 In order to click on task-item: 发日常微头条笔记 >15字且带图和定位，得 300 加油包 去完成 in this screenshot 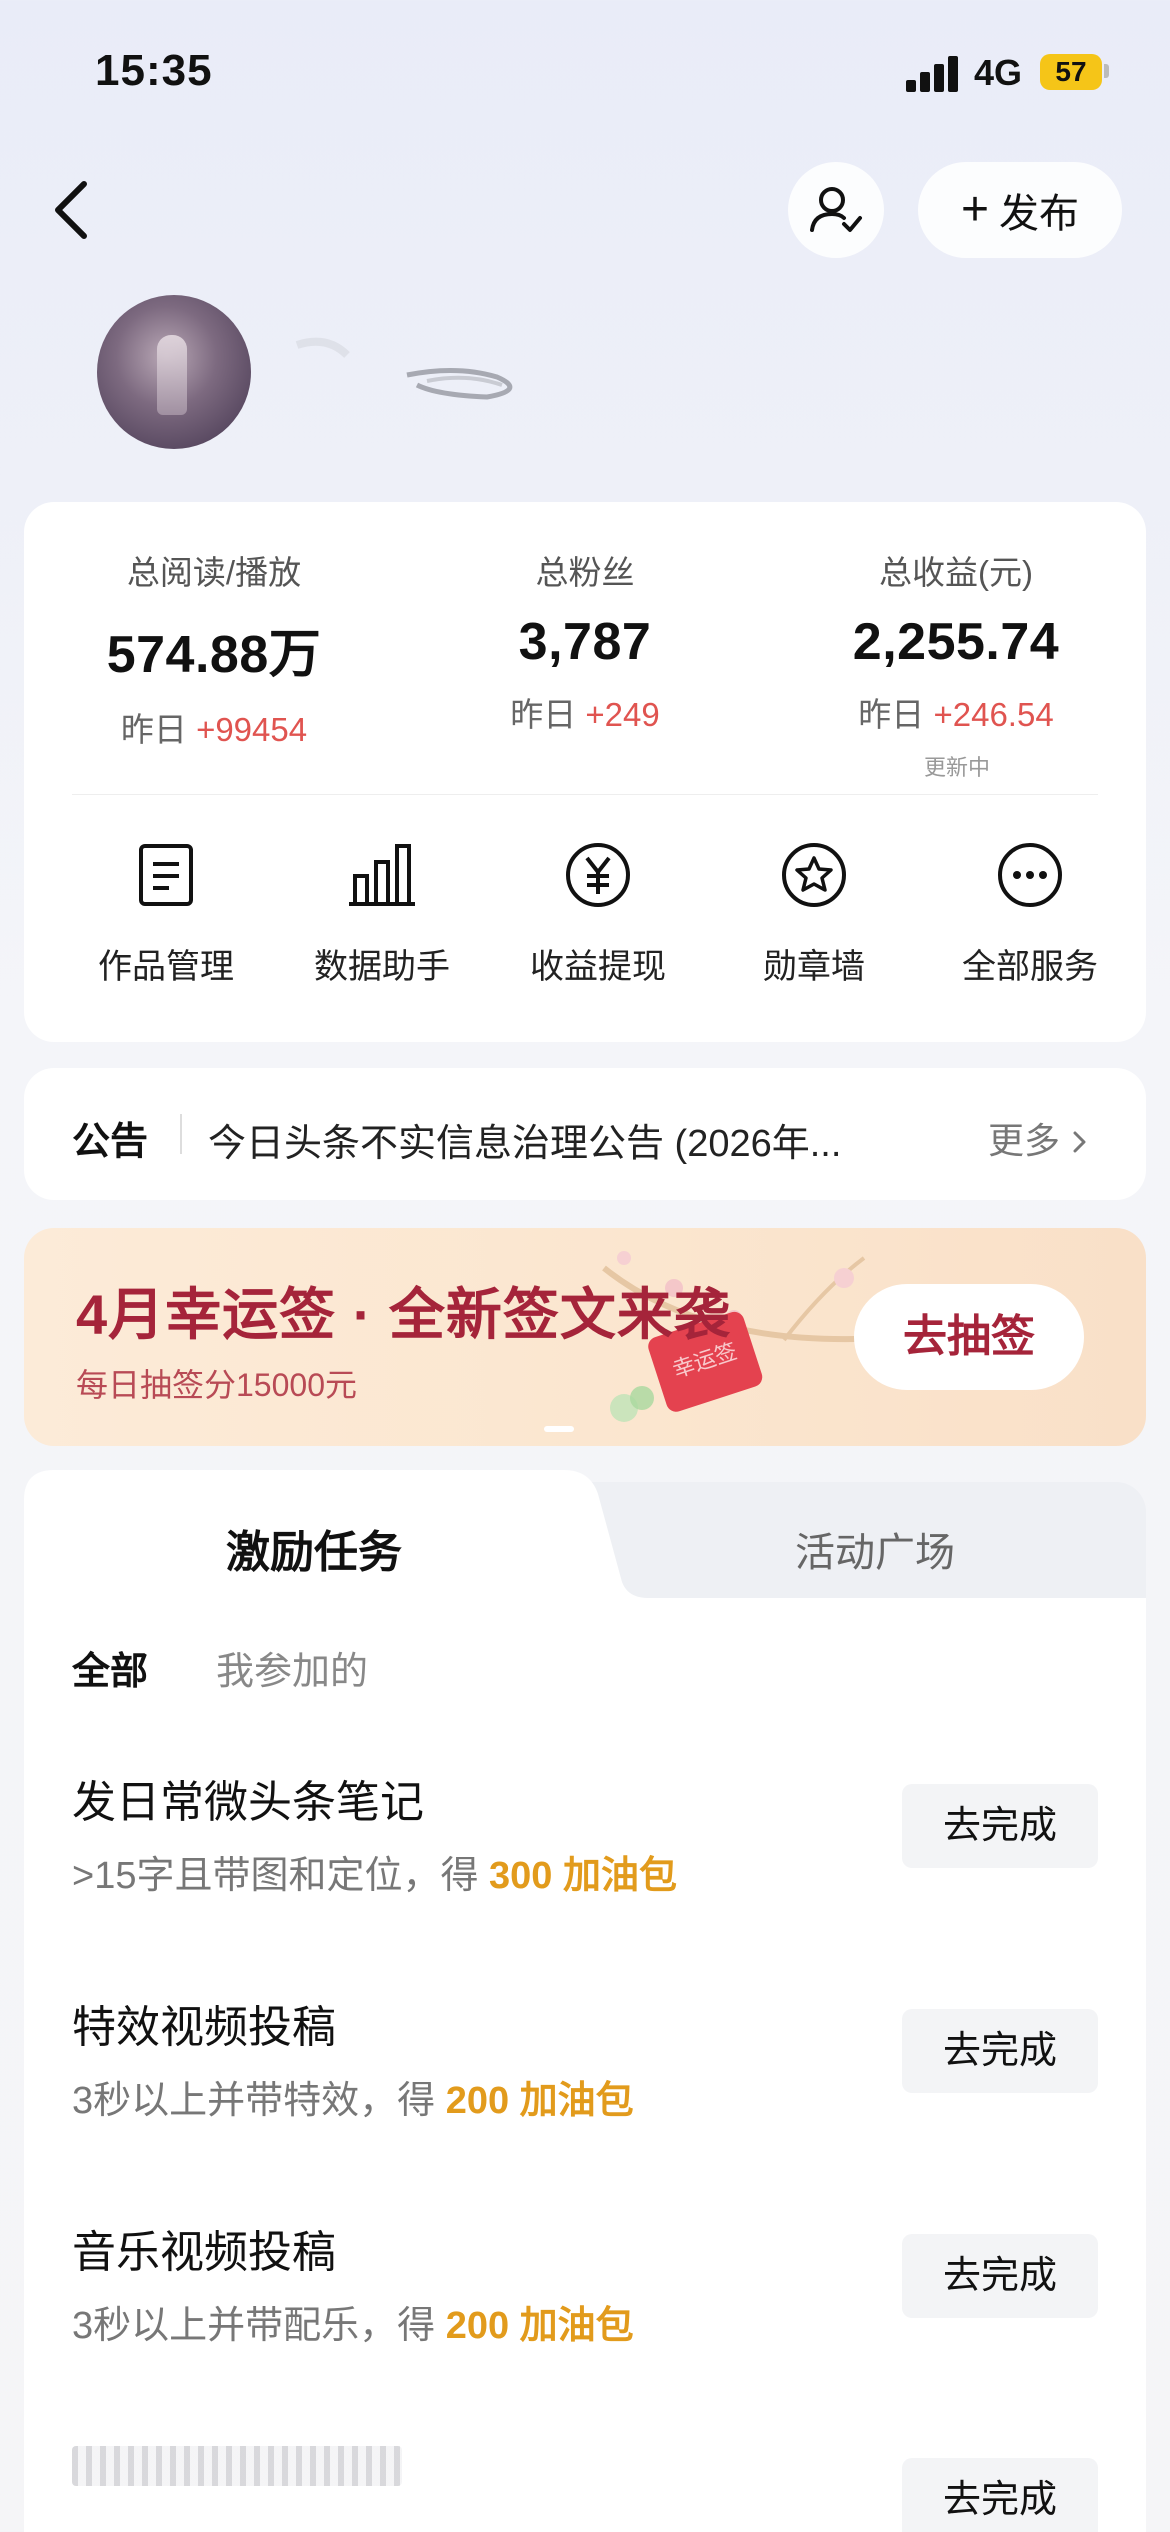, I will do `click(585, 1831)`.